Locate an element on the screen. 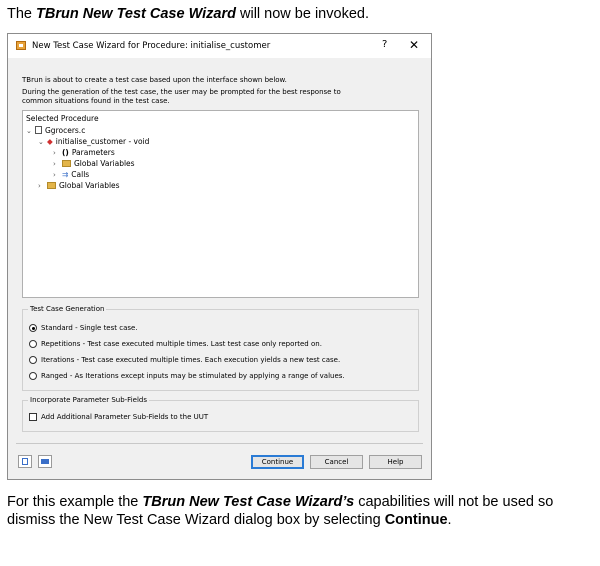 This screenshot has width=600, height=566. close-icon: ✕ is located at coordinates (414, 45).